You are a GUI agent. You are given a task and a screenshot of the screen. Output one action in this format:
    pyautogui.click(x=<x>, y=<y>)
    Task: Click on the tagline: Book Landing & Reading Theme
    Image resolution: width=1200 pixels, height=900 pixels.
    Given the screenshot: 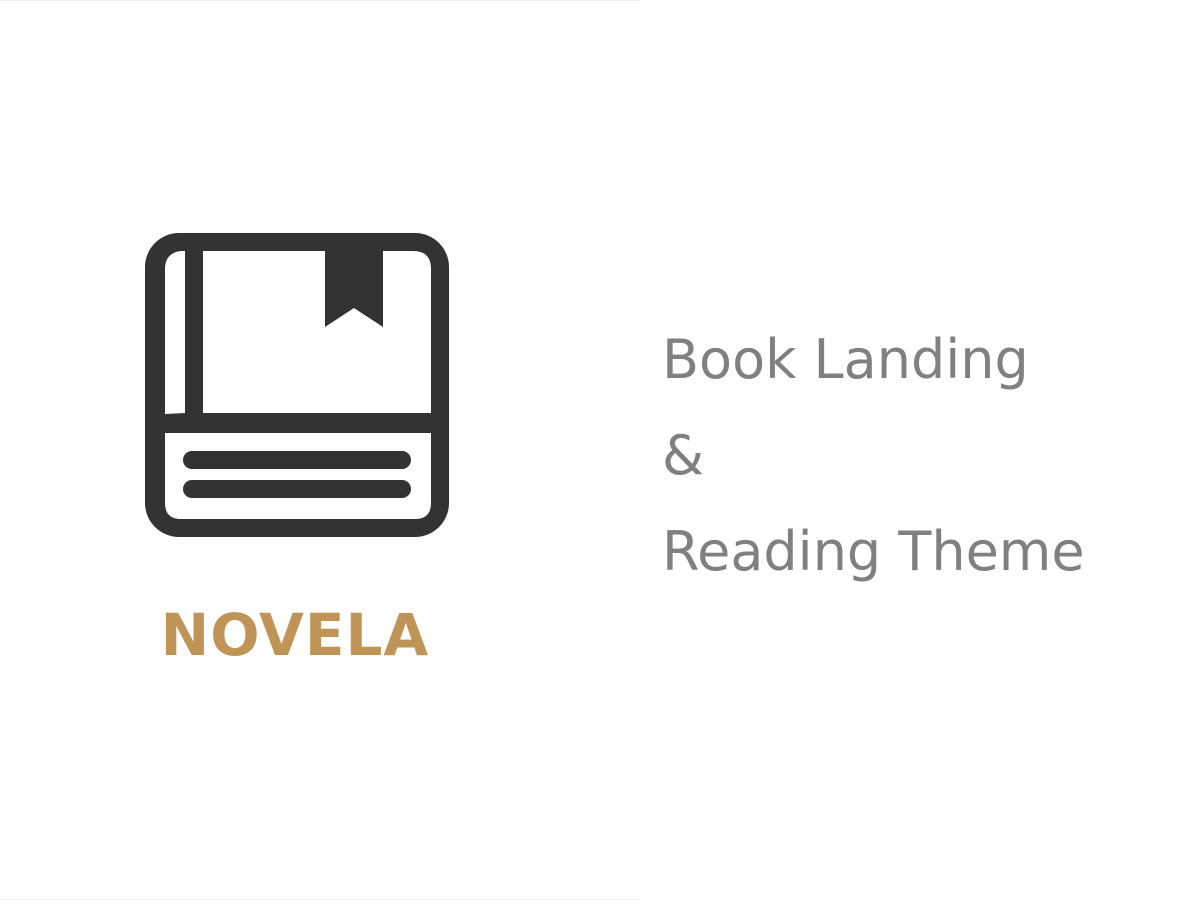 What is the action you would take?
    pyautogui.click(x=873, y=456)
    